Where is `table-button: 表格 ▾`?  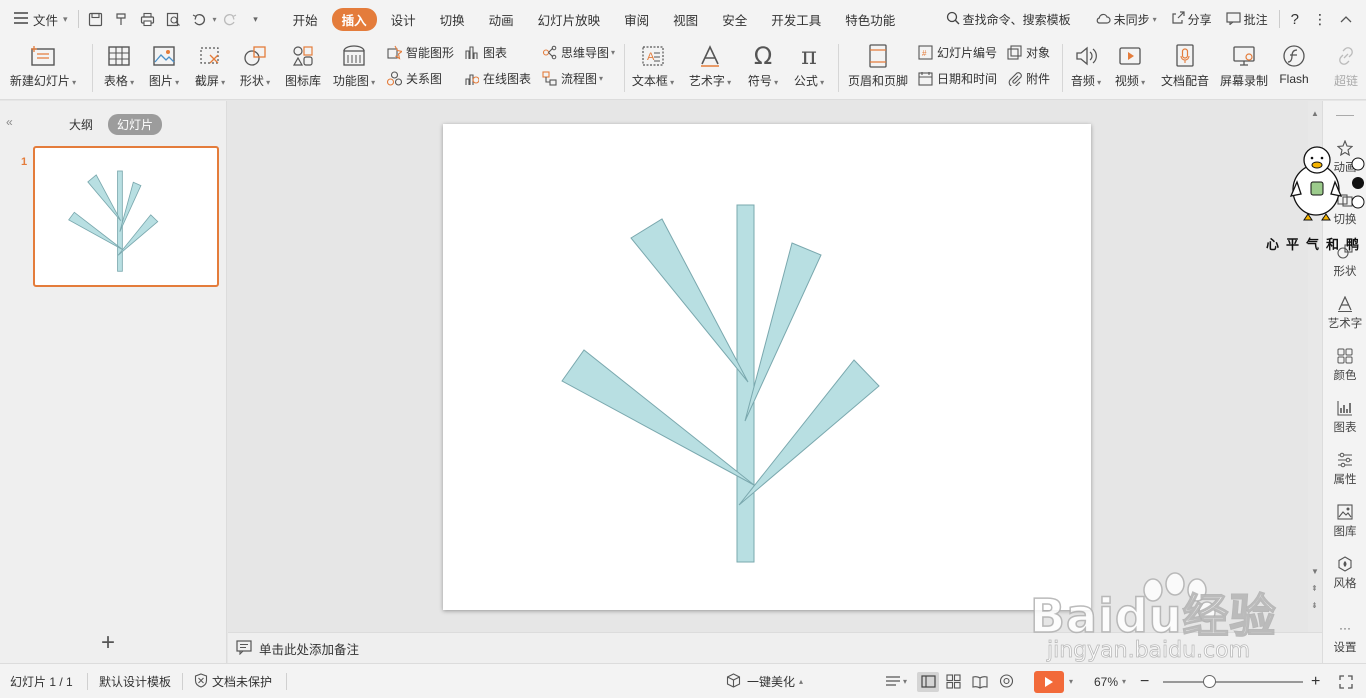 table-button: 表格 ▾ is located at coordinates (119, 63).